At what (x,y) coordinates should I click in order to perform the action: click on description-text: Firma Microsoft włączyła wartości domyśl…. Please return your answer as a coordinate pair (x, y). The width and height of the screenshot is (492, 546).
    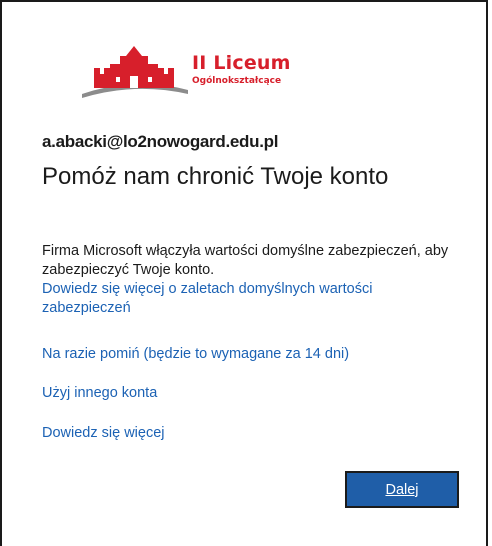
    Looking at the image, I should click on (245, 260).